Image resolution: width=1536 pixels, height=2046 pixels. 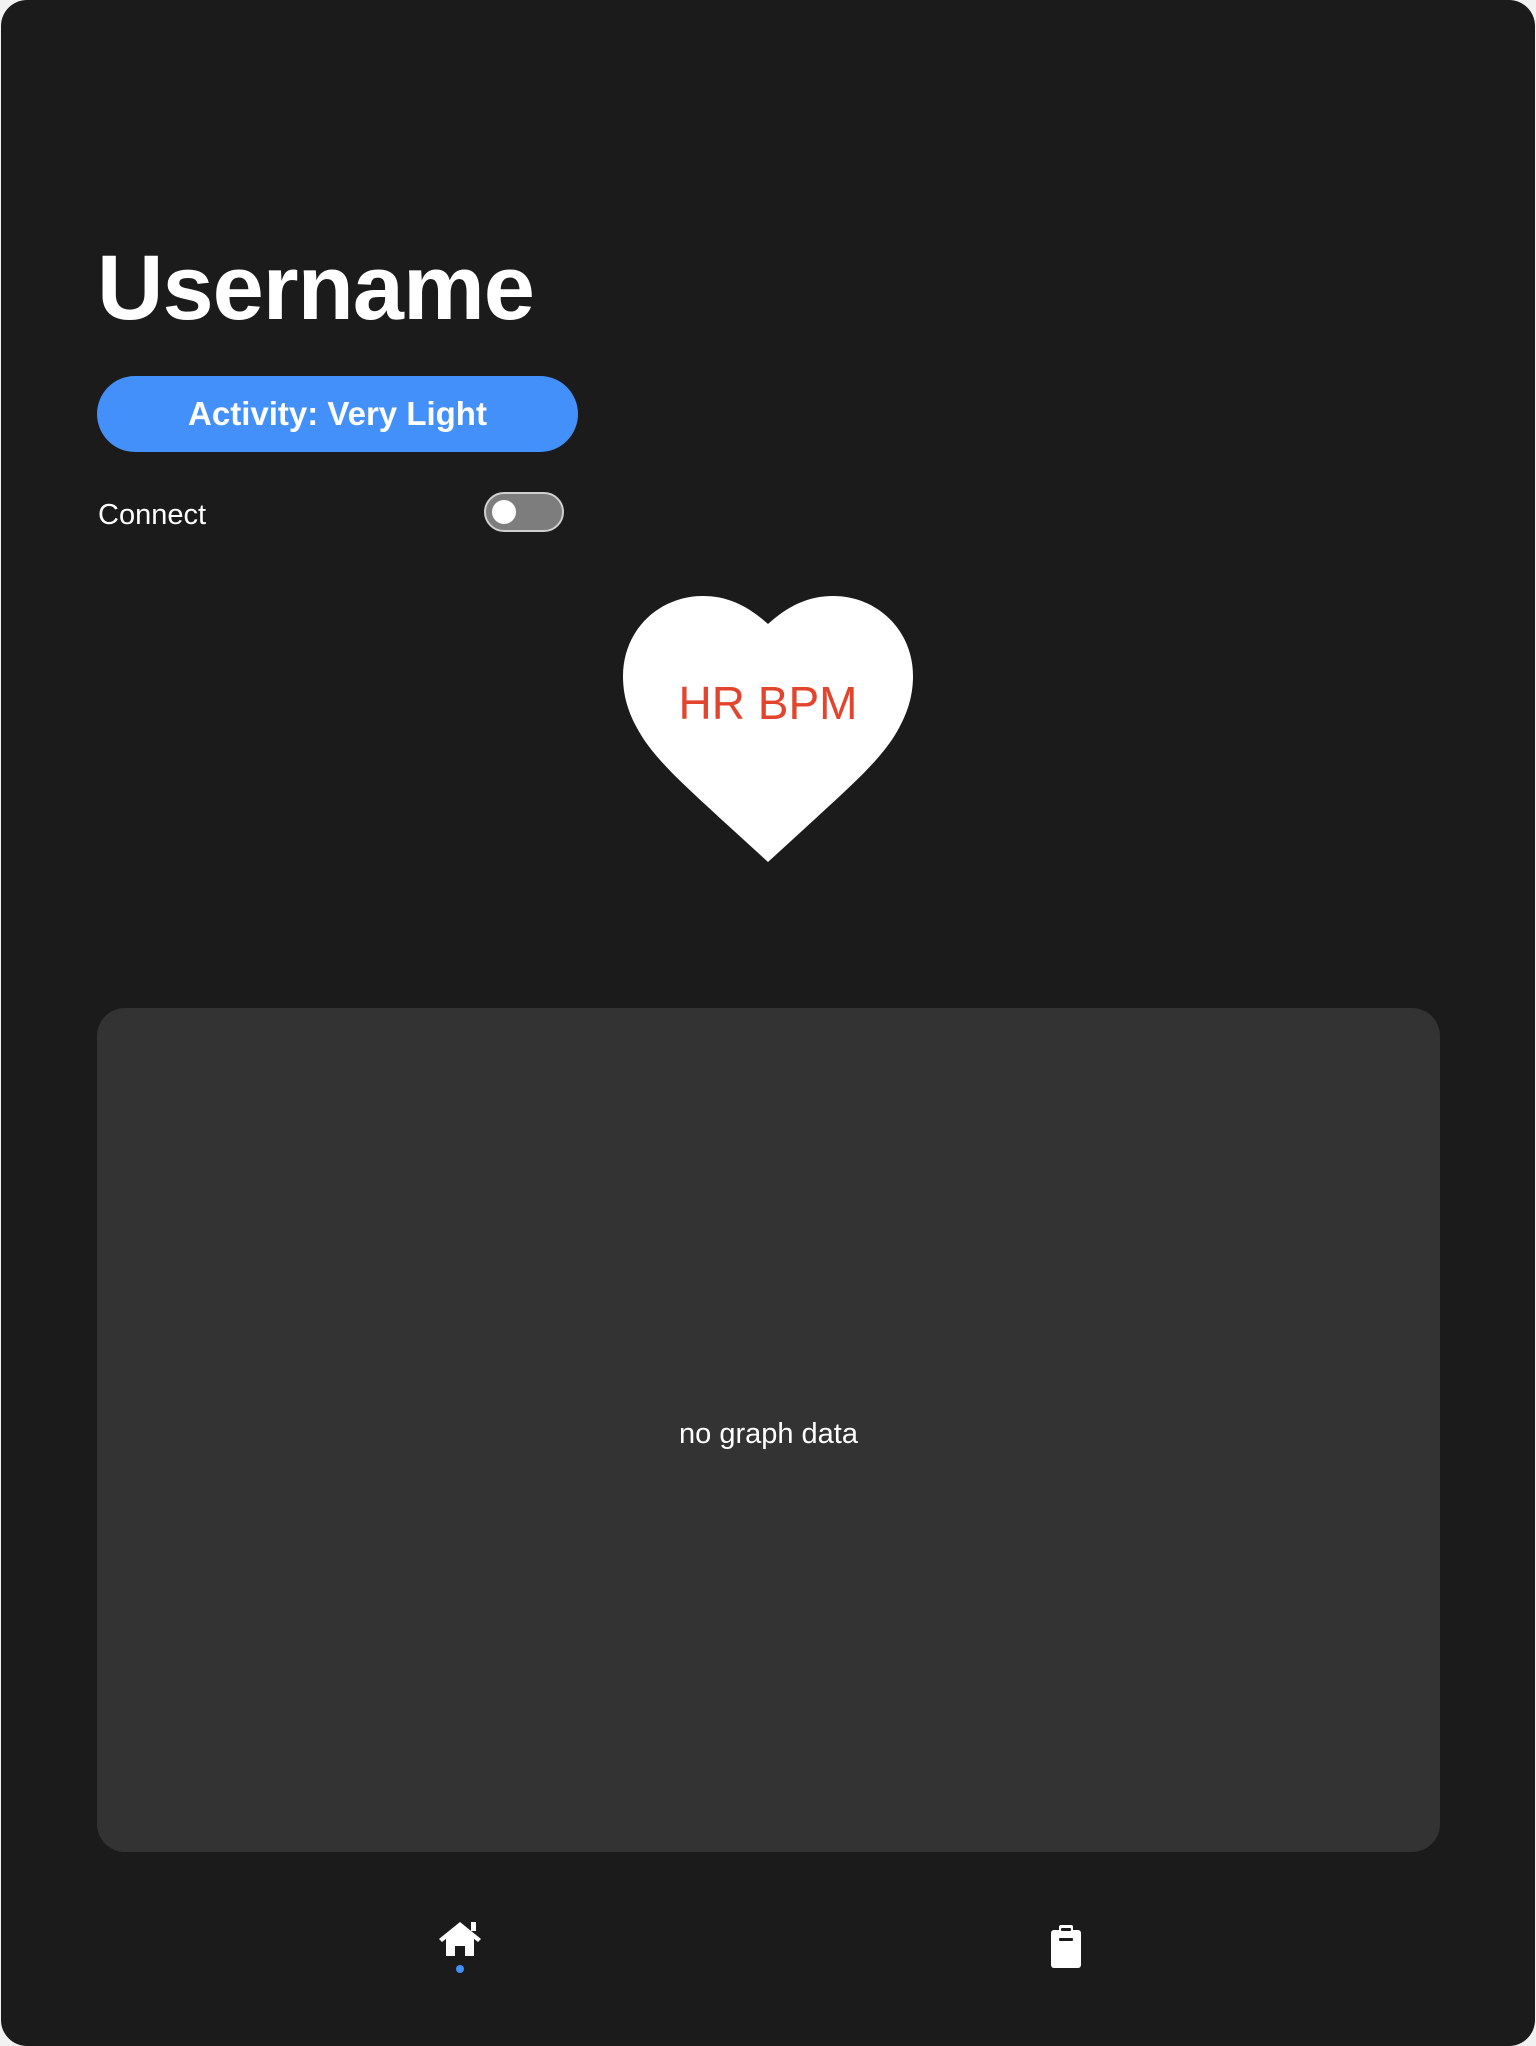 I want to click on activity-level-button: Activity: Very Light, so click(x=337, y=414).